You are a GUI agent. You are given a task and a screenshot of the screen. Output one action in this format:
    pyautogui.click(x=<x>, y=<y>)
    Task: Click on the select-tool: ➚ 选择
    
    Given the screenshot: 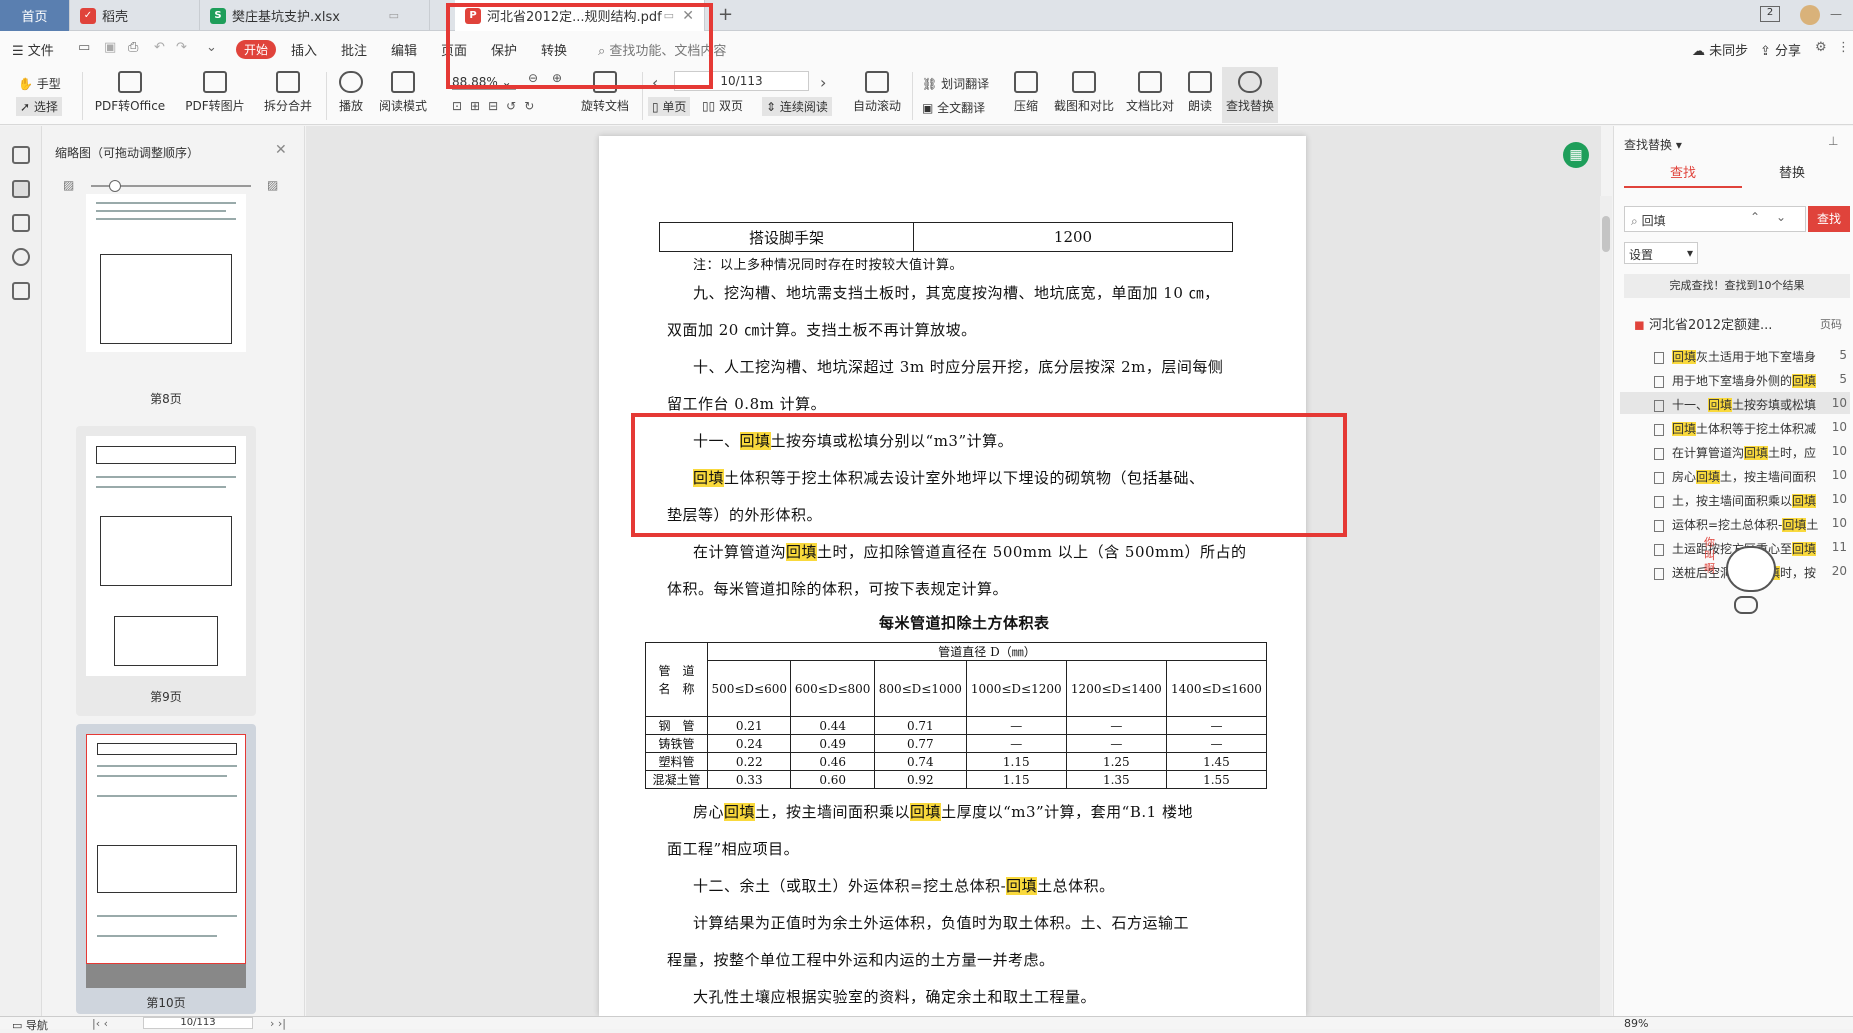 What is the action you would take?
    pyautogui.click(x=39, y=106)
    